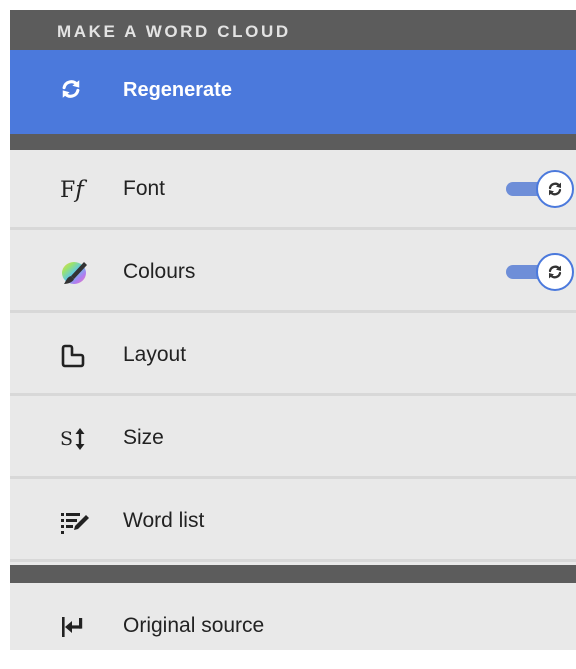 Image resolution: width=576 pixels, height=669 pixels. Describe the element at coordinates (164, 520) in the screenshot. I see `menu-item-word-list-label: Word list` at that location.